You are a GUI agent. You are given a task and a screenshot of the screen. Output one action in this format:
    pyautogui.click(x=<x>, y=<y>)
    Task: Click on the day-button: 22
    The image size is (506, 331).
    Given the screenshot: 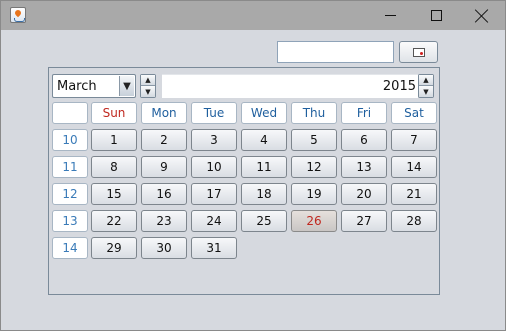 What is the action you would take?
    pyautogui.click(x=114, y=221)
    